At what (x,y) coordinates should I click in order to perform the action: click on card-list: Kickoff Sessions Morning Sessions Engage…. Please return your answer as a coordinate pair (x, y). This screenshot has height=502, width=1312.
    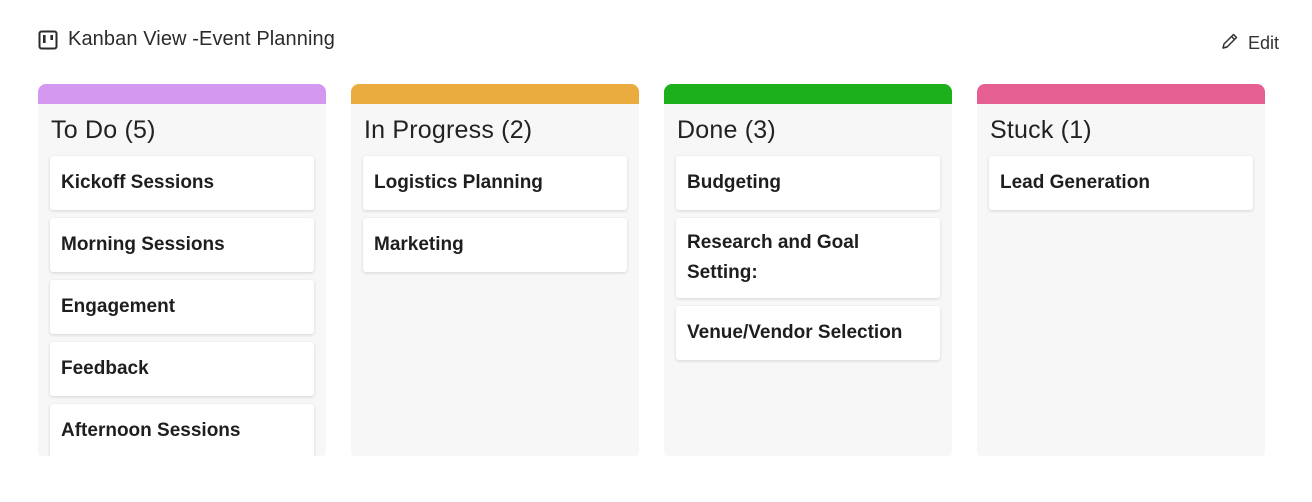
    Looking at the image, I should click on (182, 306).